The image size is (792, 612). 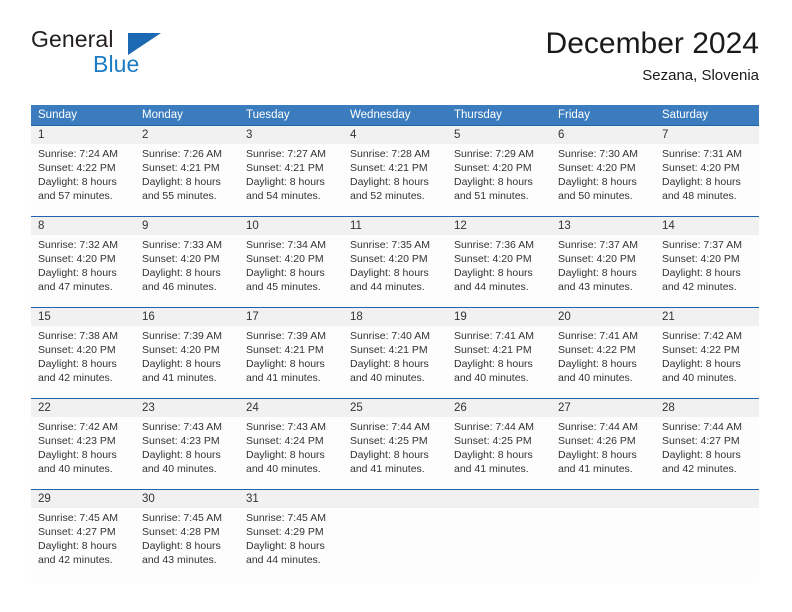 What do you see at coordinates (283, 378) in the screenshot?
I see `daylight-text-cont: and 41 minutes.` at bounding box center [283, 378].